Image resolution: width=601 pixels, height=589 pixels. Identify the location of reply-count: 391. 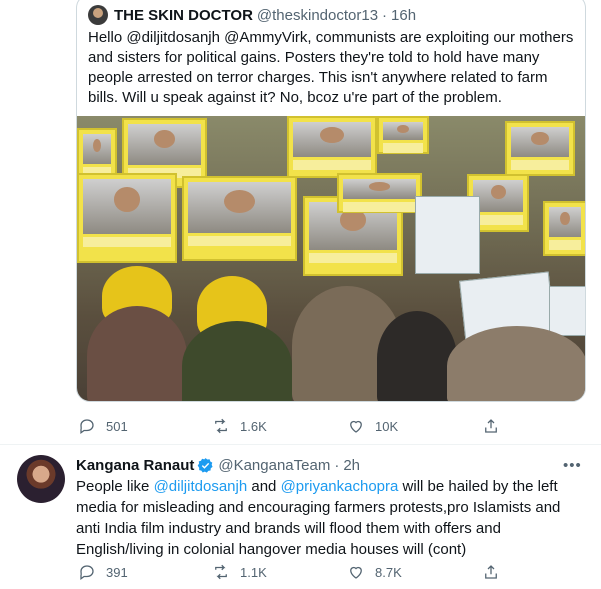
(117, 572).